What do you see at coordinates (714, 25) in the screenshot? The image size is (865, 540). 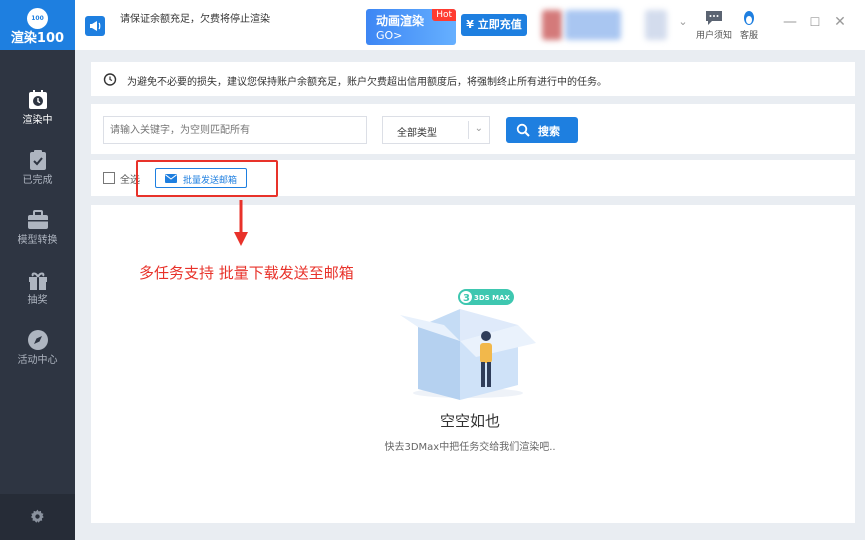 I see `user-notice-button: 用户须知` at bounding box center [714, 25].